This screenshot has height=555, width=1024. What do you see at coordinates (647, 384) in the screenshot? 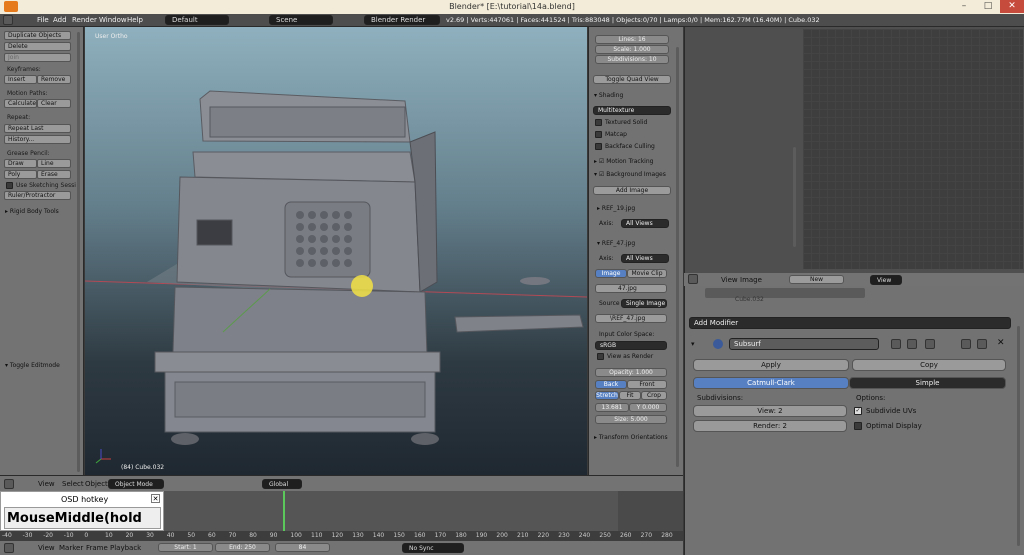
I see `front-toggle: Front` at bounding box center [647, 384].